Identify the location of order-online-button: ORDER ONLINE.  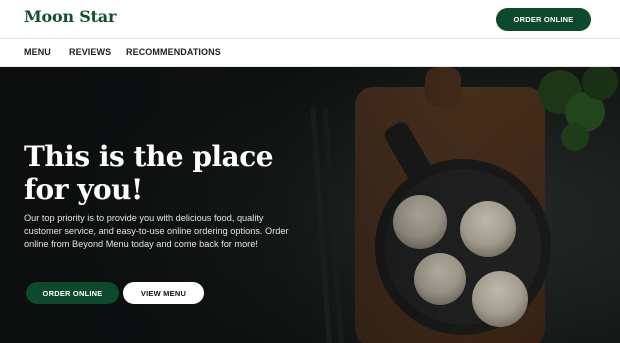
(543, 19).